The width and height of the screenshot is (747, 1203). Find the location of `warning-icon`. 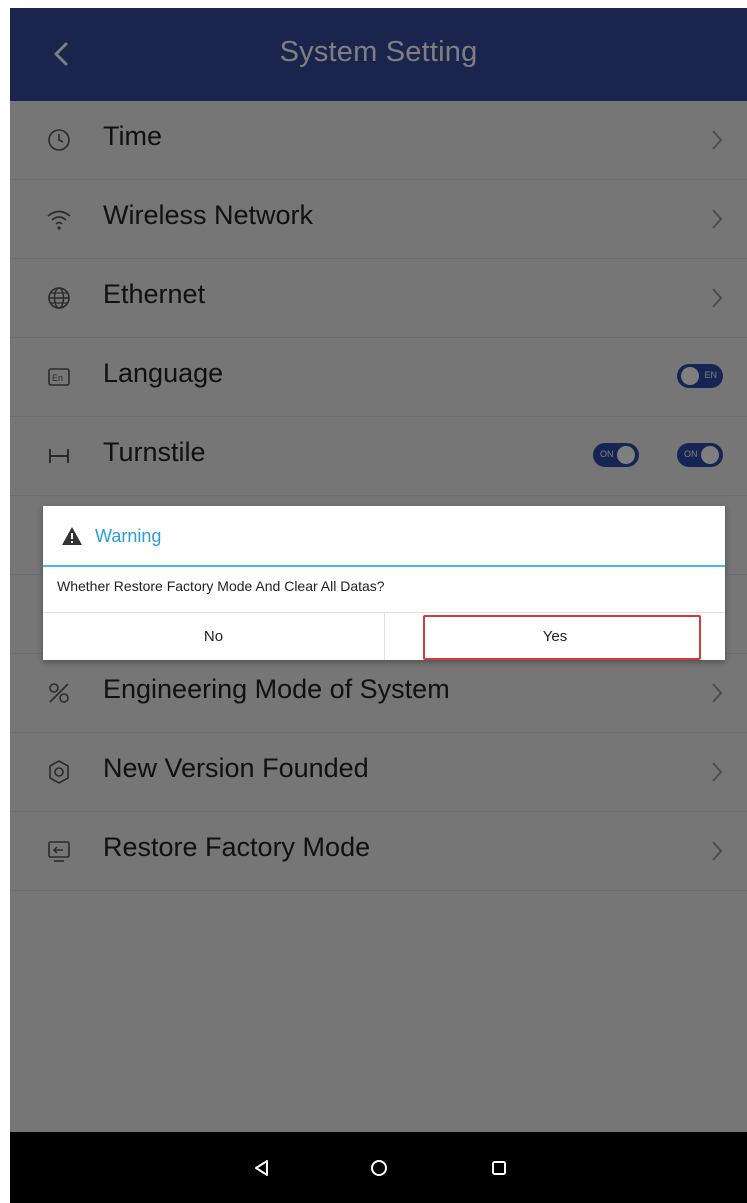

warning-icon is located at coordinates (72, 536).